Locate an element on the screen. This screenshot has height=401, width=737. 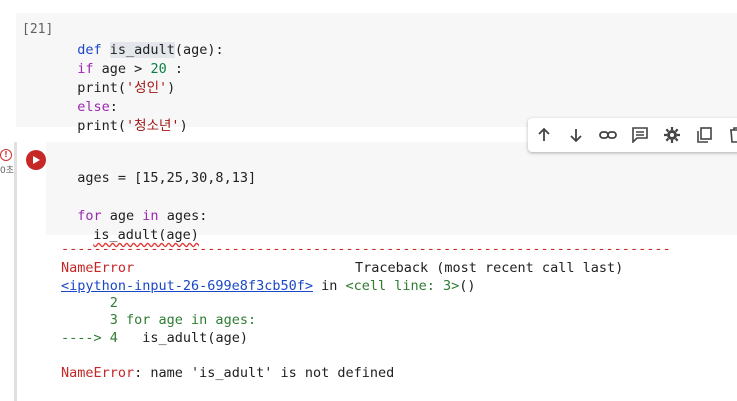
cell-toolbar is located at coordinates (632, 135).